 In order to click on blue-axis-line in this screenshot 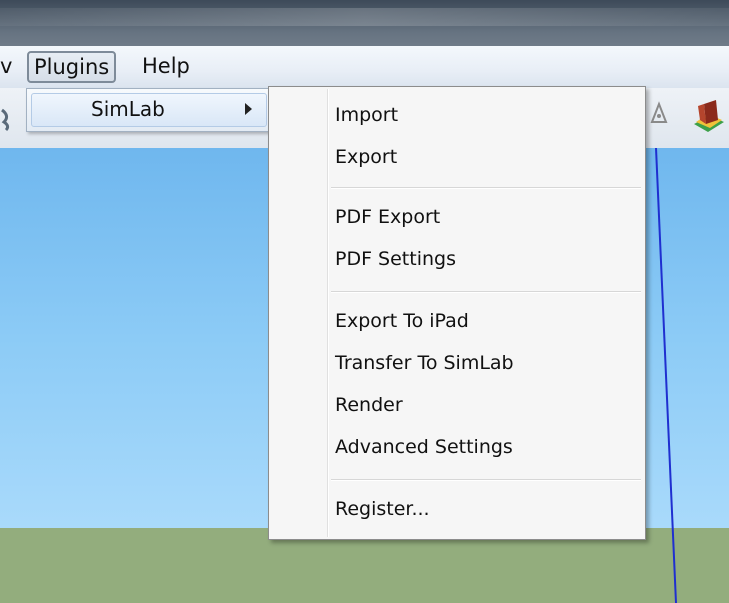, I will do `click(666, 375)`.